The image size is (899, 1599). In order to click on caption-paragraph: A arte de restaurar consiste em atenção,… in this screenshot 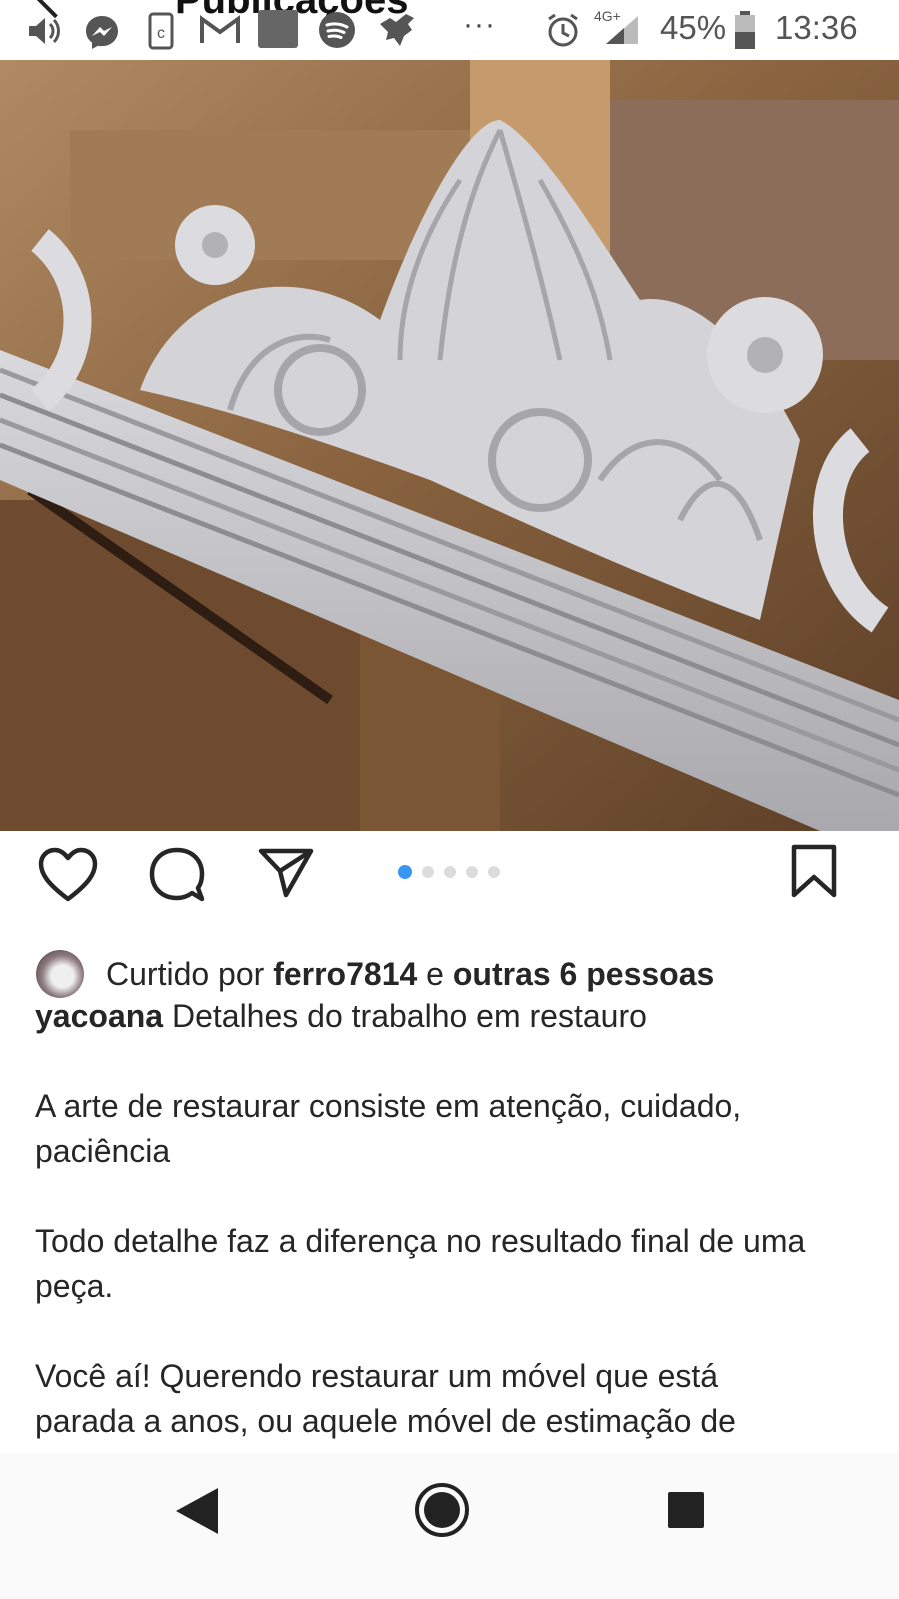, I will do `click(388, 1128)`.